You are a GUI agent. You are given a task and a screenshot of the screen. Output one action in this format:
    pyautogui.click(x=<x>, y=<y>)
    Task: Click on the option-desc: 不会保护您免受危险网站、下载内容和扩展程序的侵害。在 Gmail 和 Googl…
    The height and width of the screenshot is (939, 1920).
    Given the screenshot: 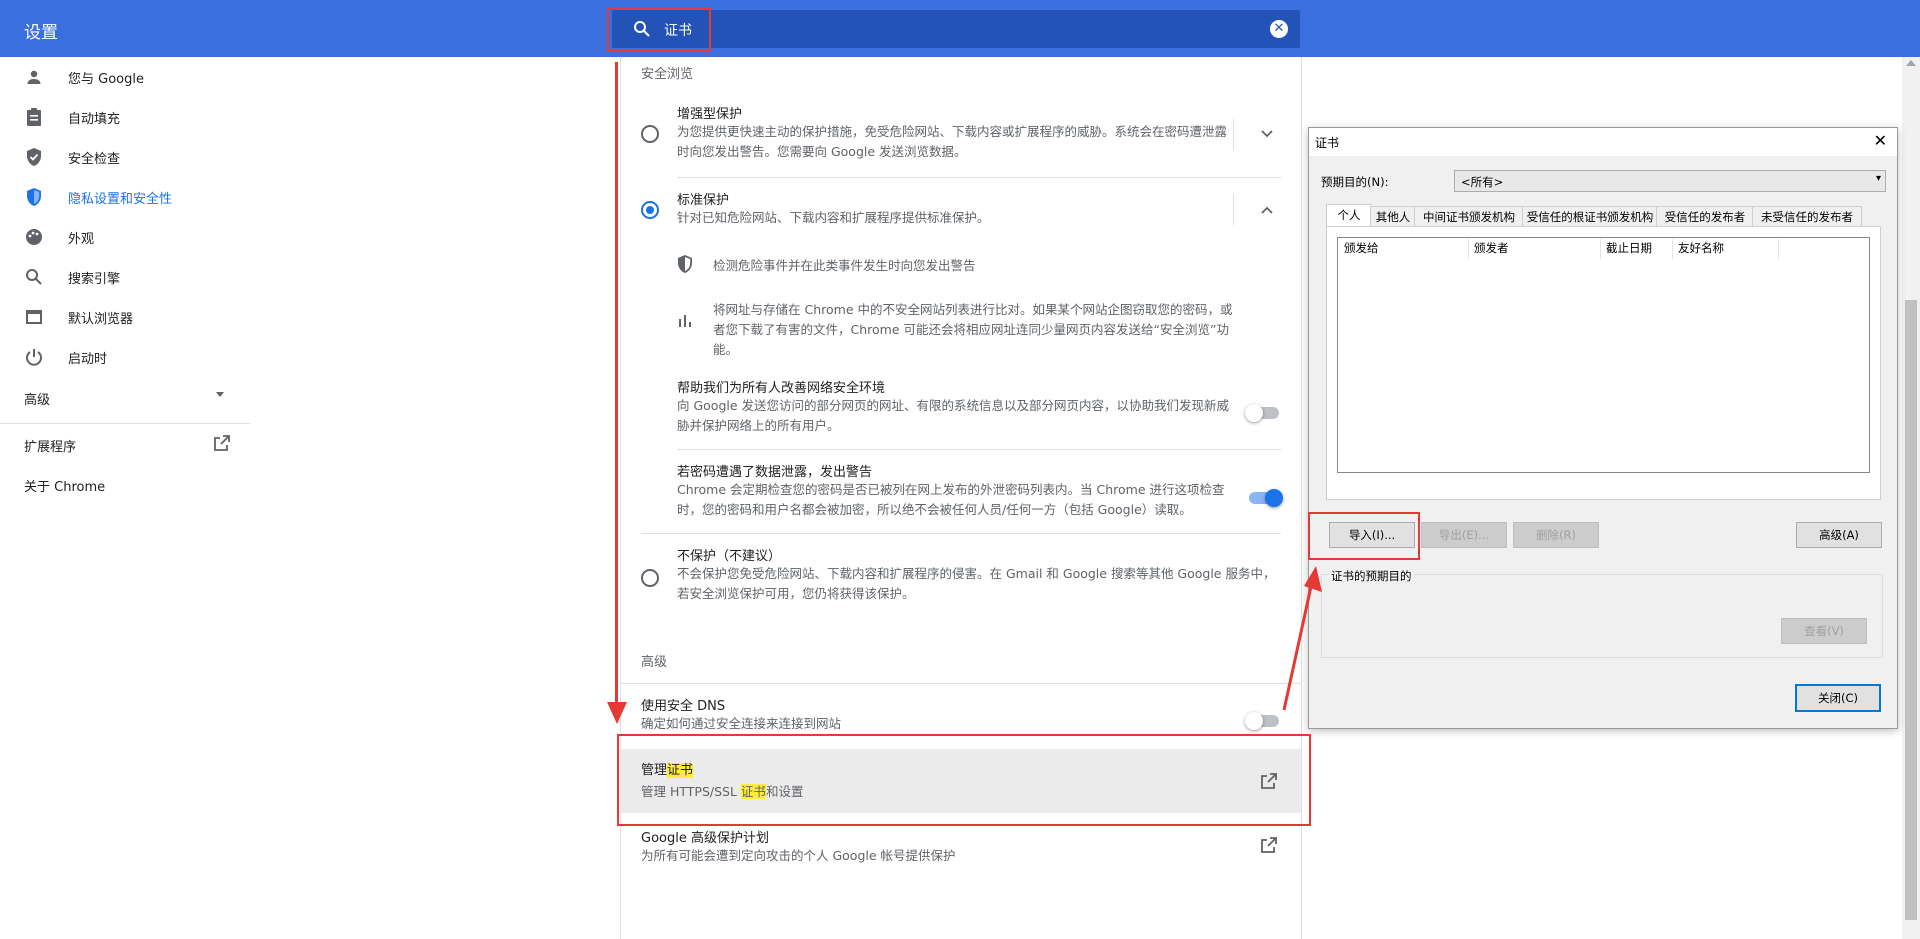 What is the action you would take?
    pyautogui.click(x=976, y=583)
    